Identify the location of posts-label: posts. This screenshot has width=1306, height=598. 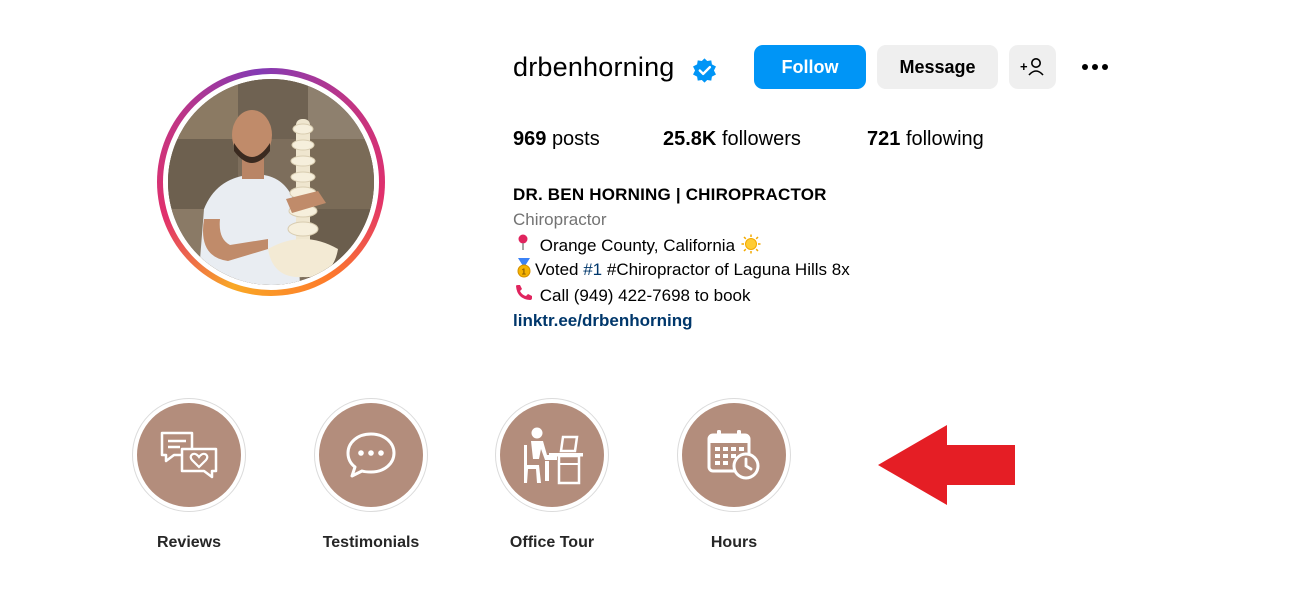
(575, 139).